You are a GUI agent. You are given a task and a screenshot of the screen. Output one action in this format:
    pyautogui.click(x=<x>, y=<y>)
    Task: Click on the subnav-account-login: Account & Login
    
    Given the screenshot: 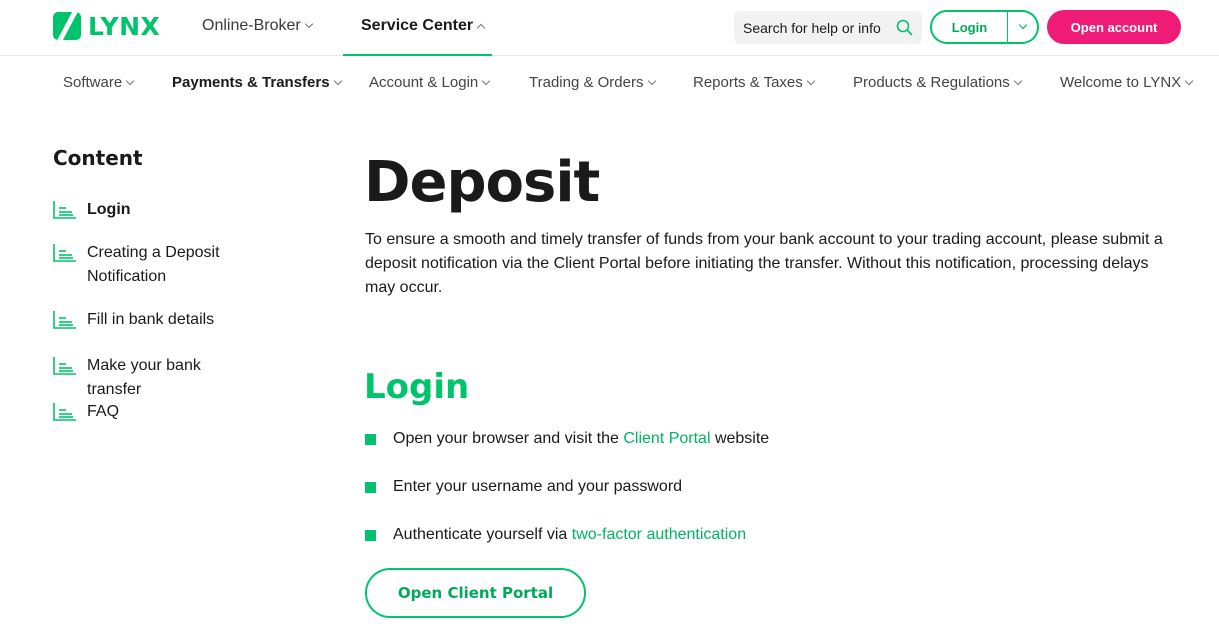 What is the action you would take?
    pyautogui.click(x=430, y=82)
    